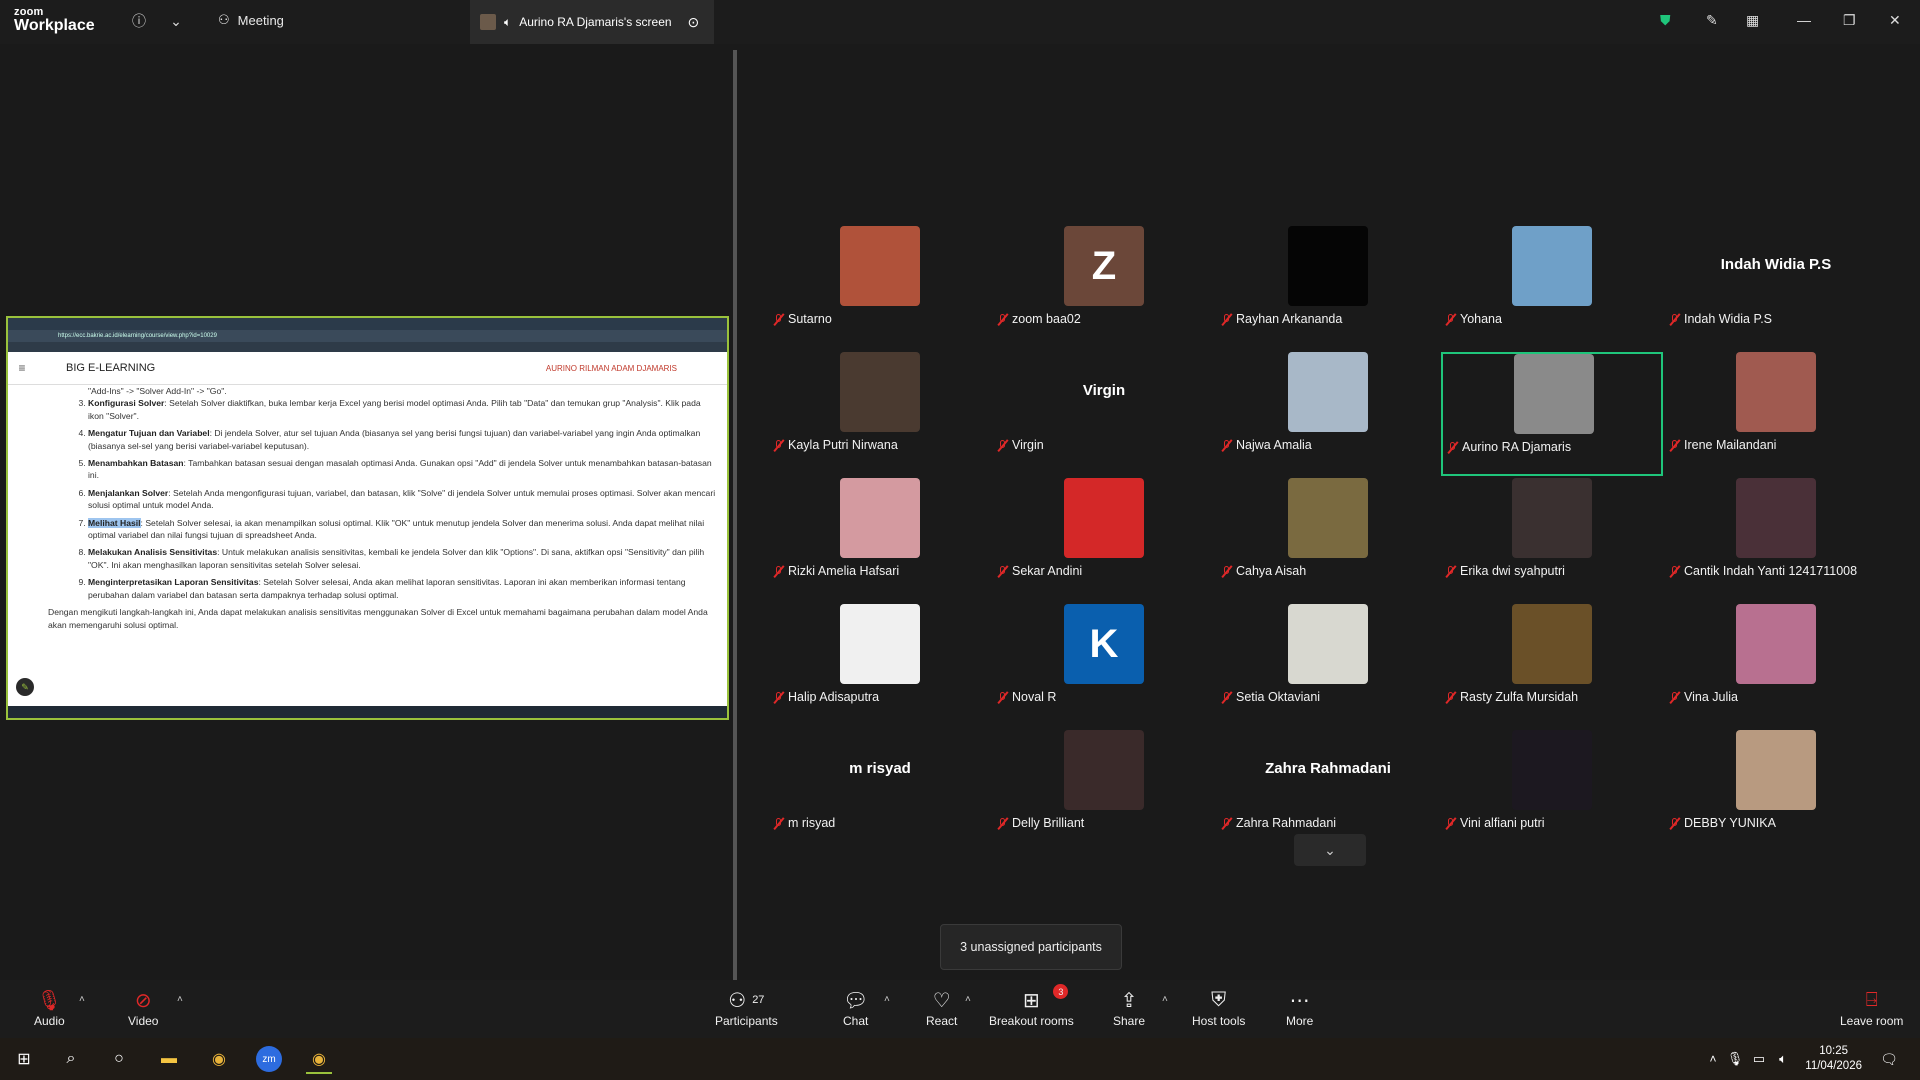  Describe the element at coordinates (488, 22) in the screenshot. I see `presenter-avatar` at that location.